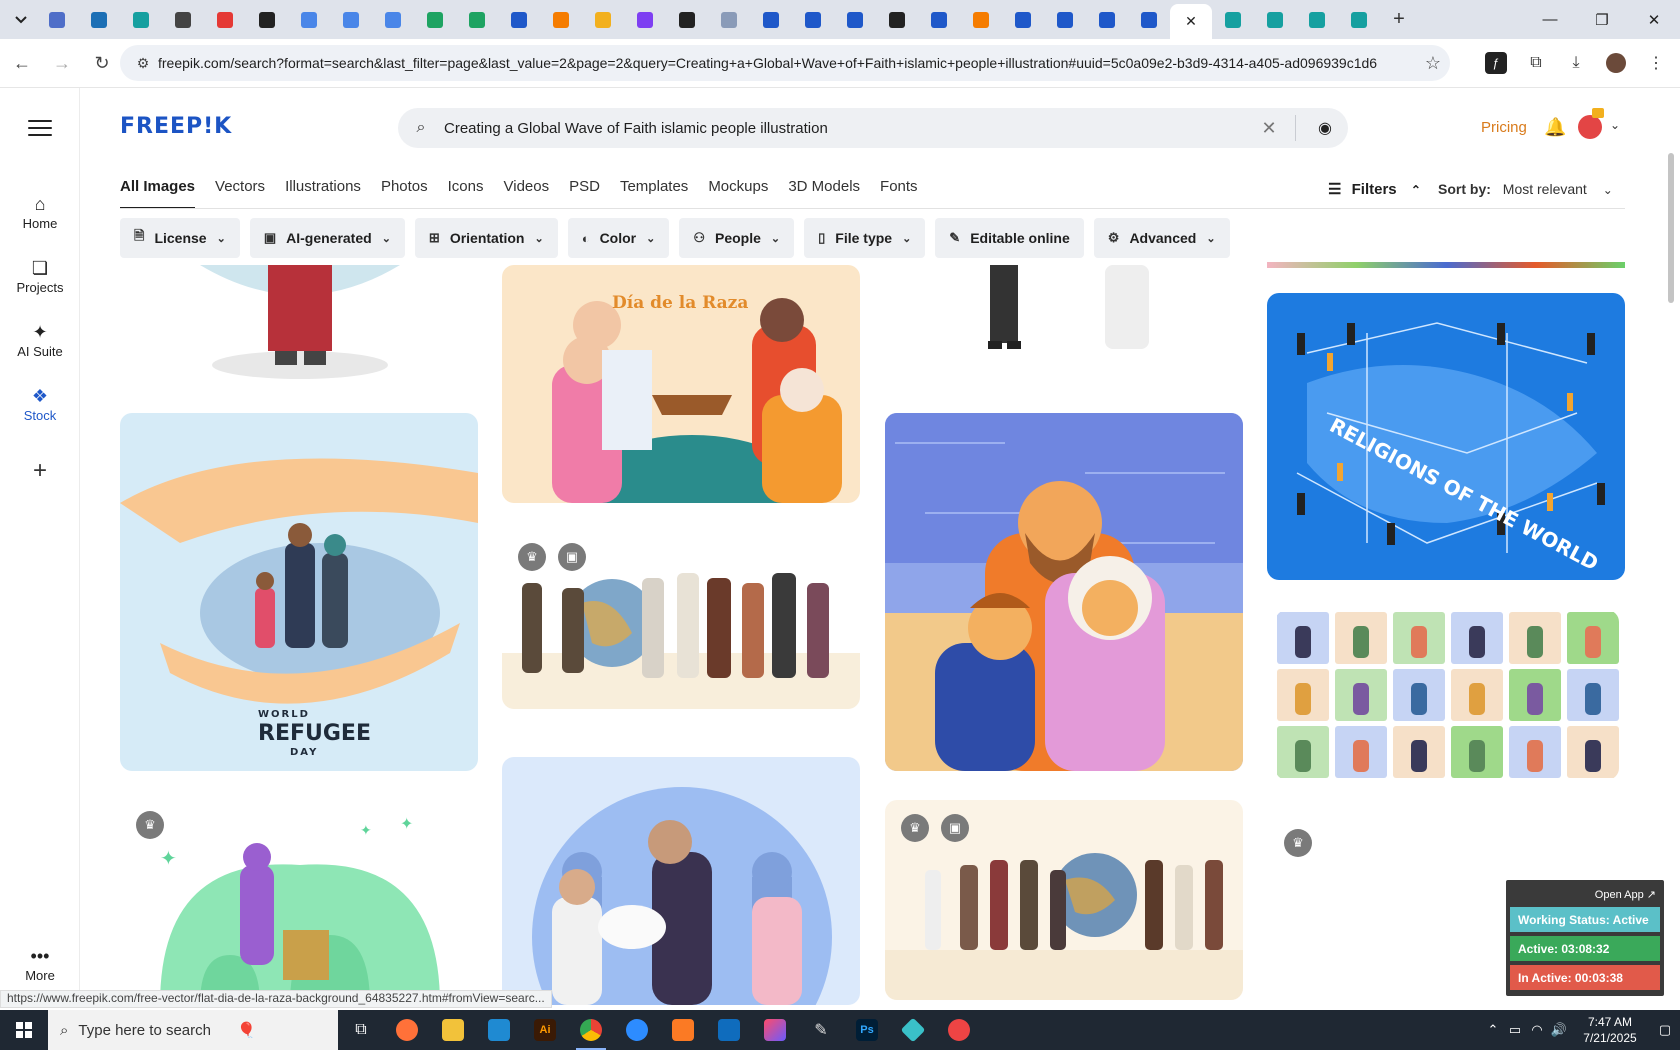 The image size is (1680, 1050). Describe the element at coordinates (40, 403) in the screenshot. I see `sidebar-item-stock: ❖ Stock` at that location.